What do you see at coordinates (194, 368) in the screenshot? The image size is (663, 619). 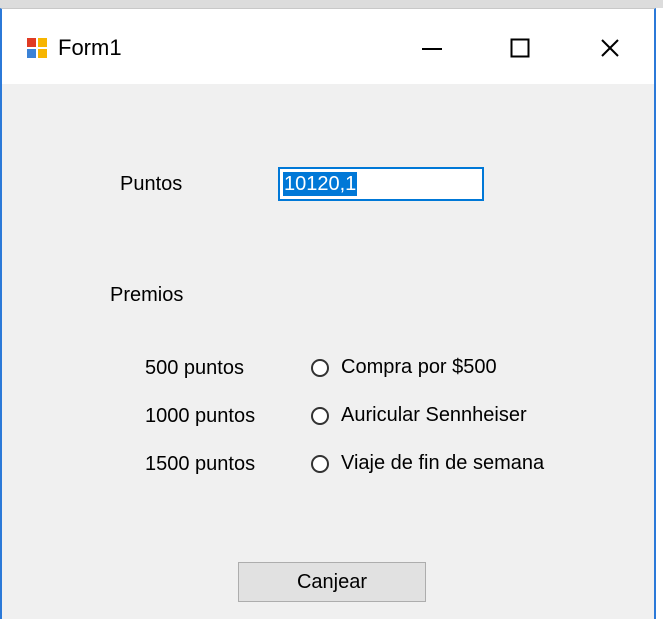 I see `option-1-points-label: 500 puntos` at bounding box center [194, 368].